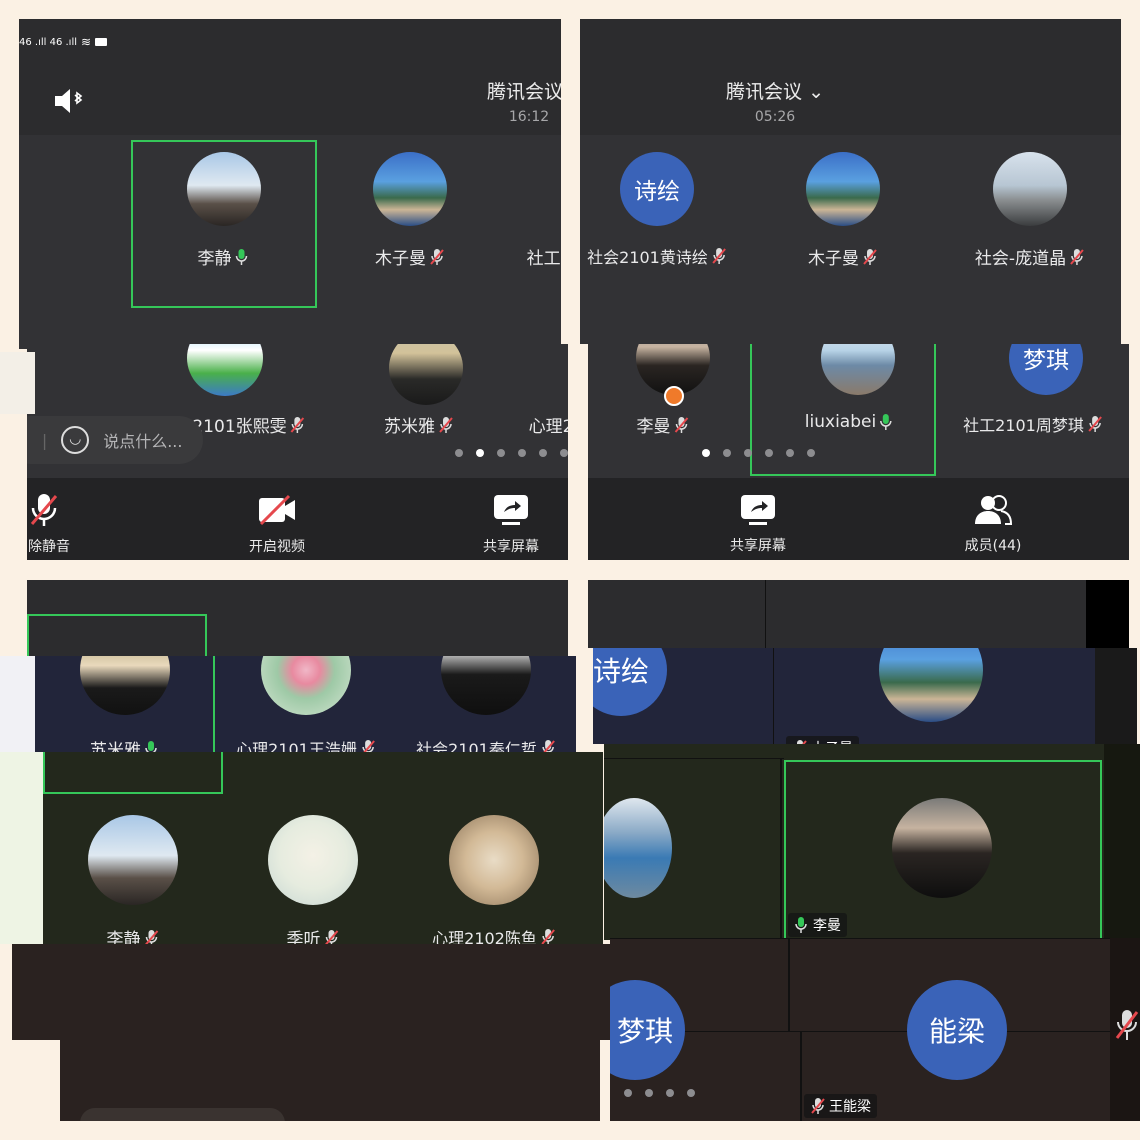 The image size is (1140, 1140). I want to click on hand-icon: ▯, so click(27, 440).